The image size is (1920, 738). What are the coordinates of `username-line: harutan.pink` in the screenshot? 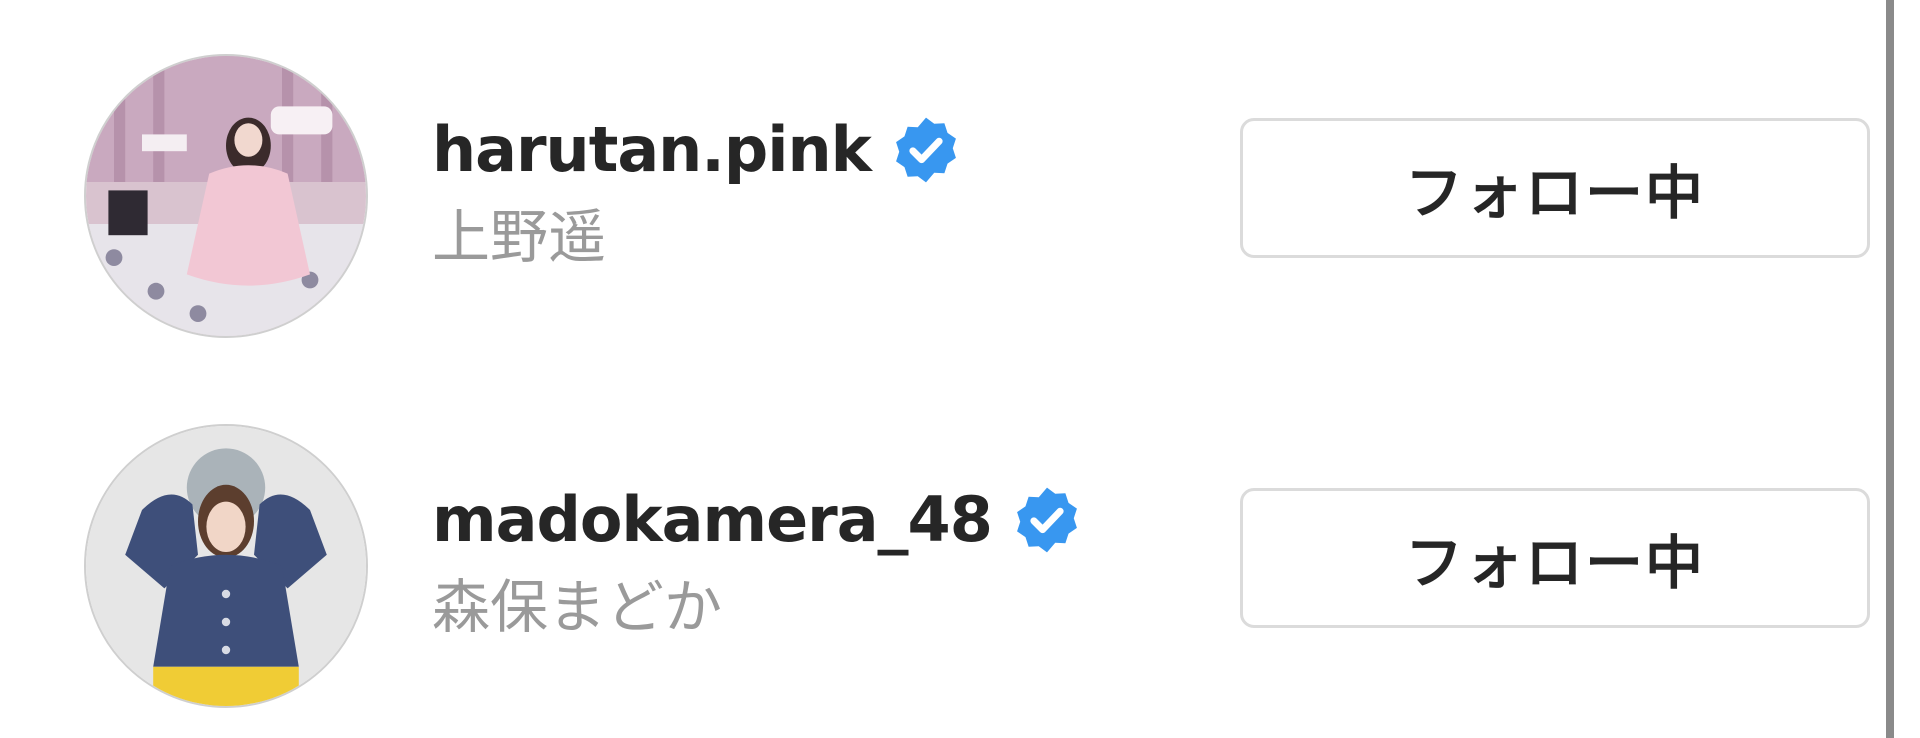 It's located at (696, 150).